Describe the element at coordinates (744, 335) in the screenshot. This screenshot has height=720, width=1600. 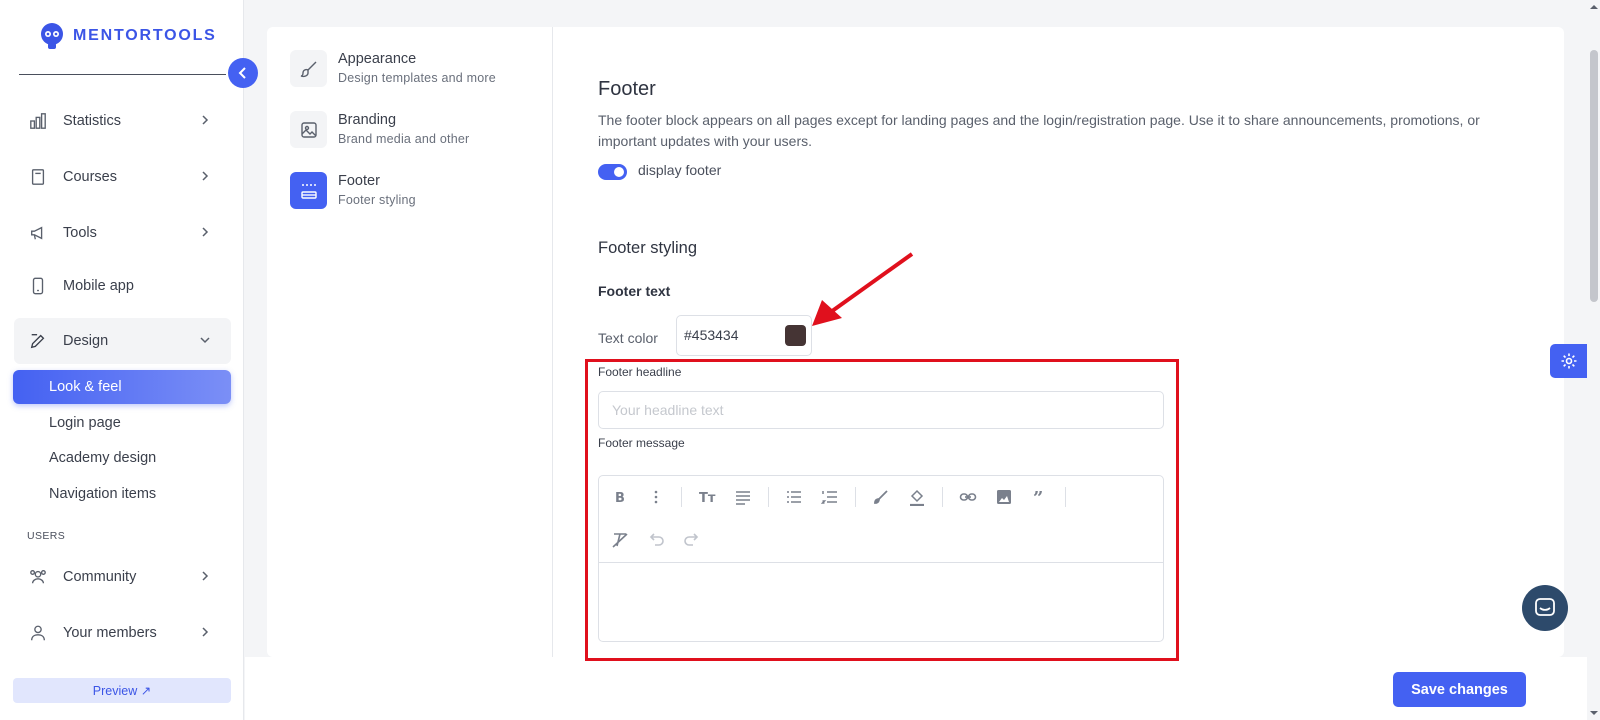
I see `text-color-input: #453434` at that location.